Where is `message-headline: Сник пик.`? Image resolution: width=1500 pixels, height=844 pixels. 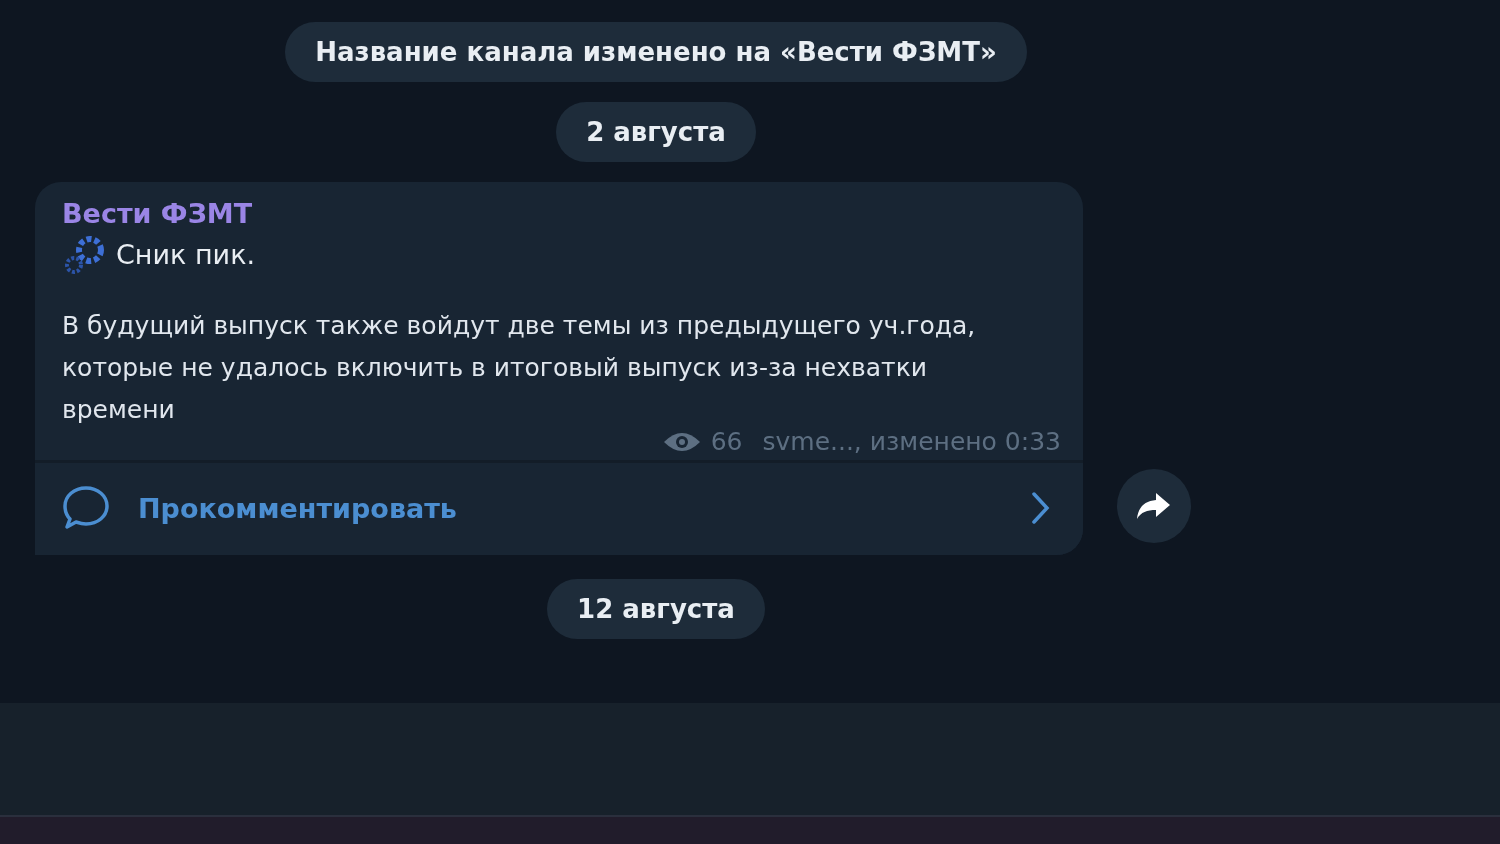
message-headline: Сник пик. is located at coordinates (186, 254).